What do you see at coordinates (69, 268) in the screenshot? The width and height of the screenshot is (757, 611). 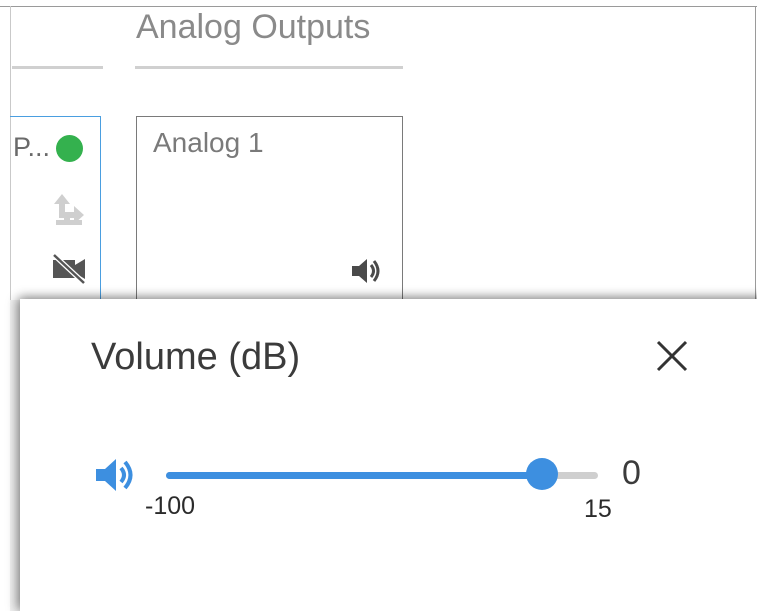 I see `videocam-off-icon` at bounding box center [69, 268].